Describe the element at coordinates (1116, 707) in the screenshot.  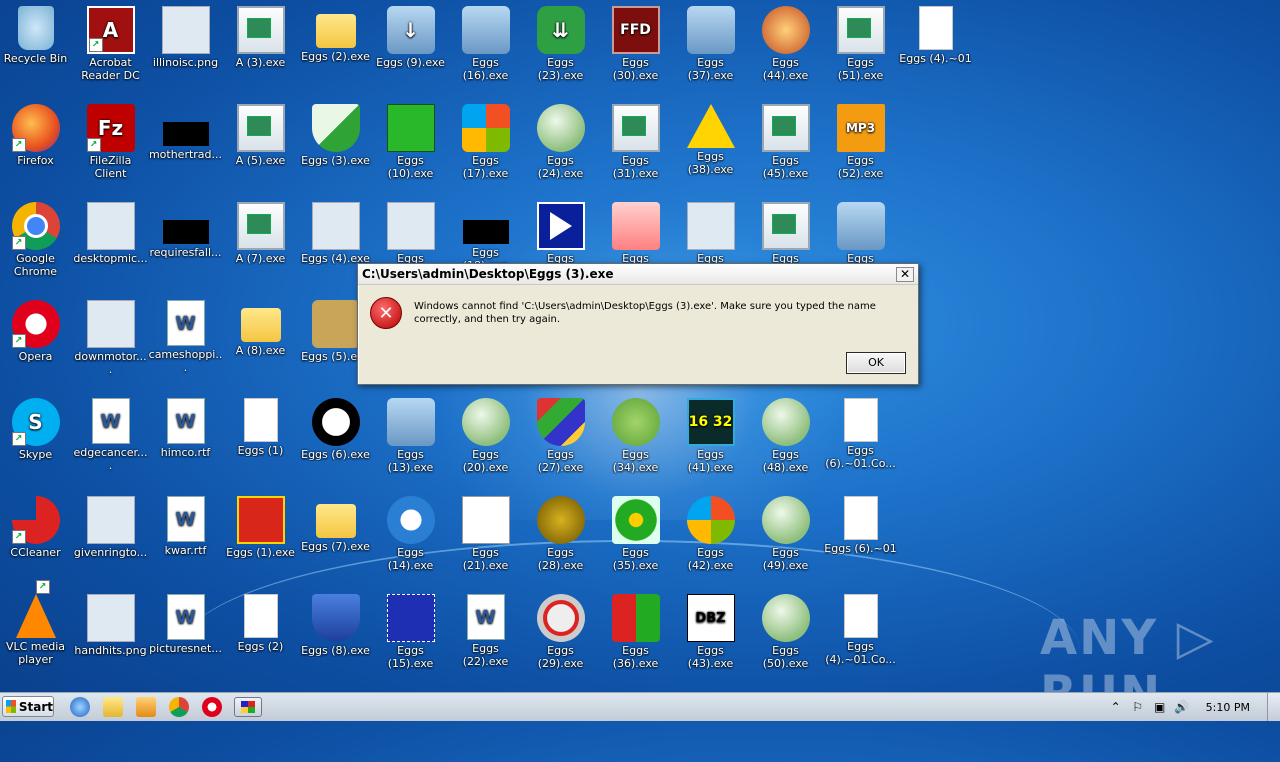
I see `tray-chevron-icon: ⌃` at that location.